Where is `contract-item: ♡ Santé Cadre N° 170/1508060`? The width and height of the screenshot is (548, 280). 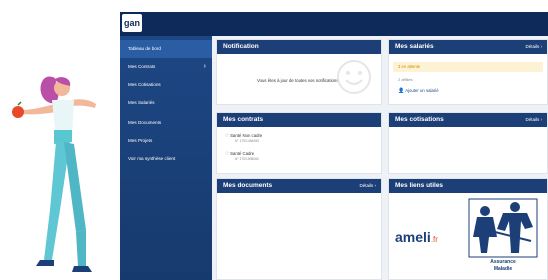 contract-item: ♡ Santé Cadre N° 170/1508060 is located at coordinates (242, 156).